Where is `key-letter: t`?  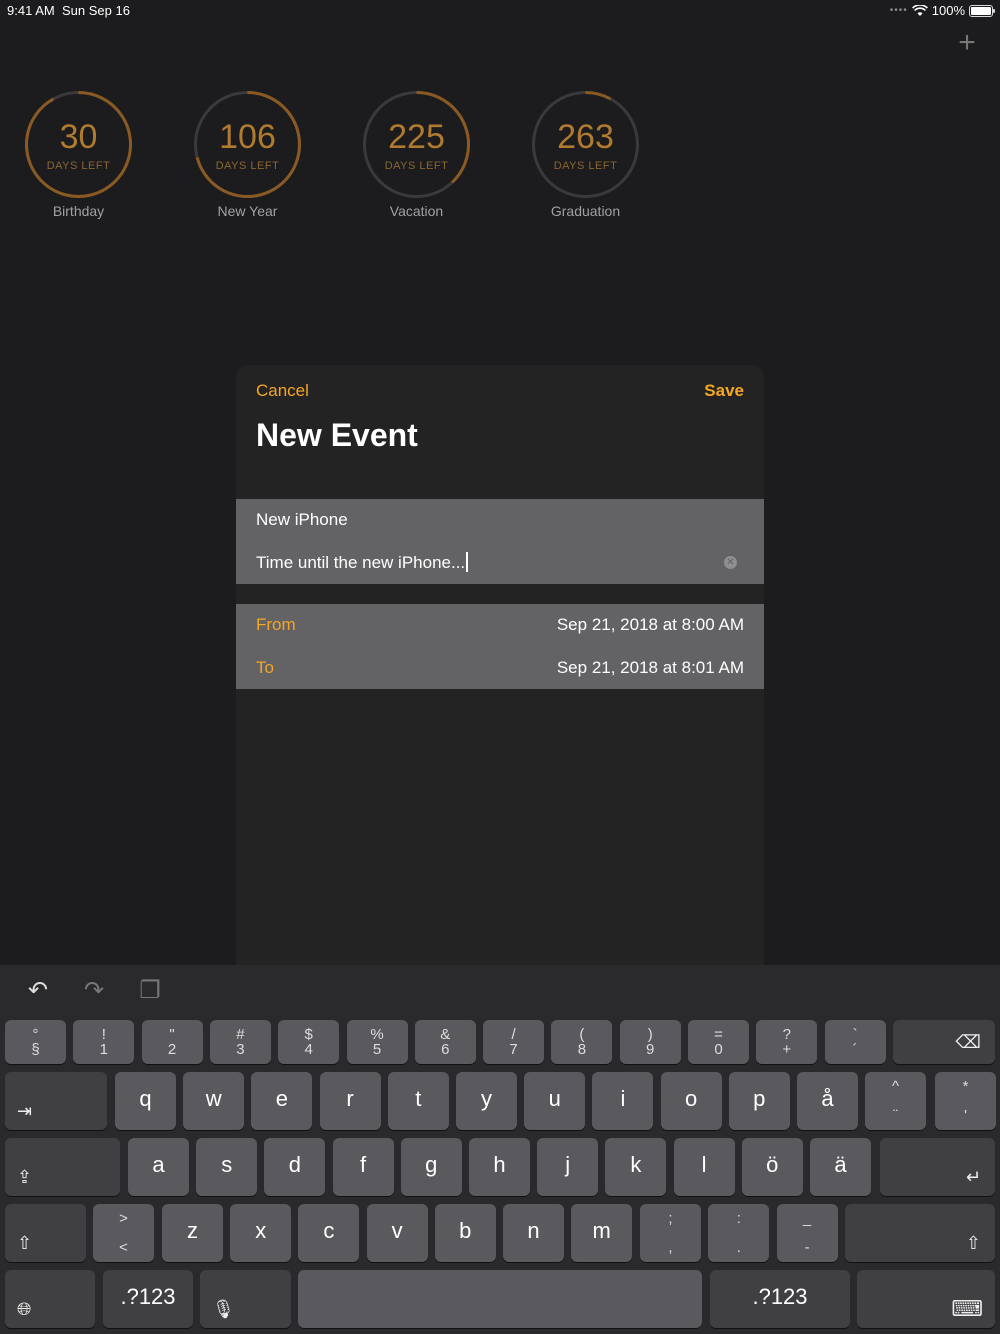 key-letter: t is located at coordinates (418, 1101).